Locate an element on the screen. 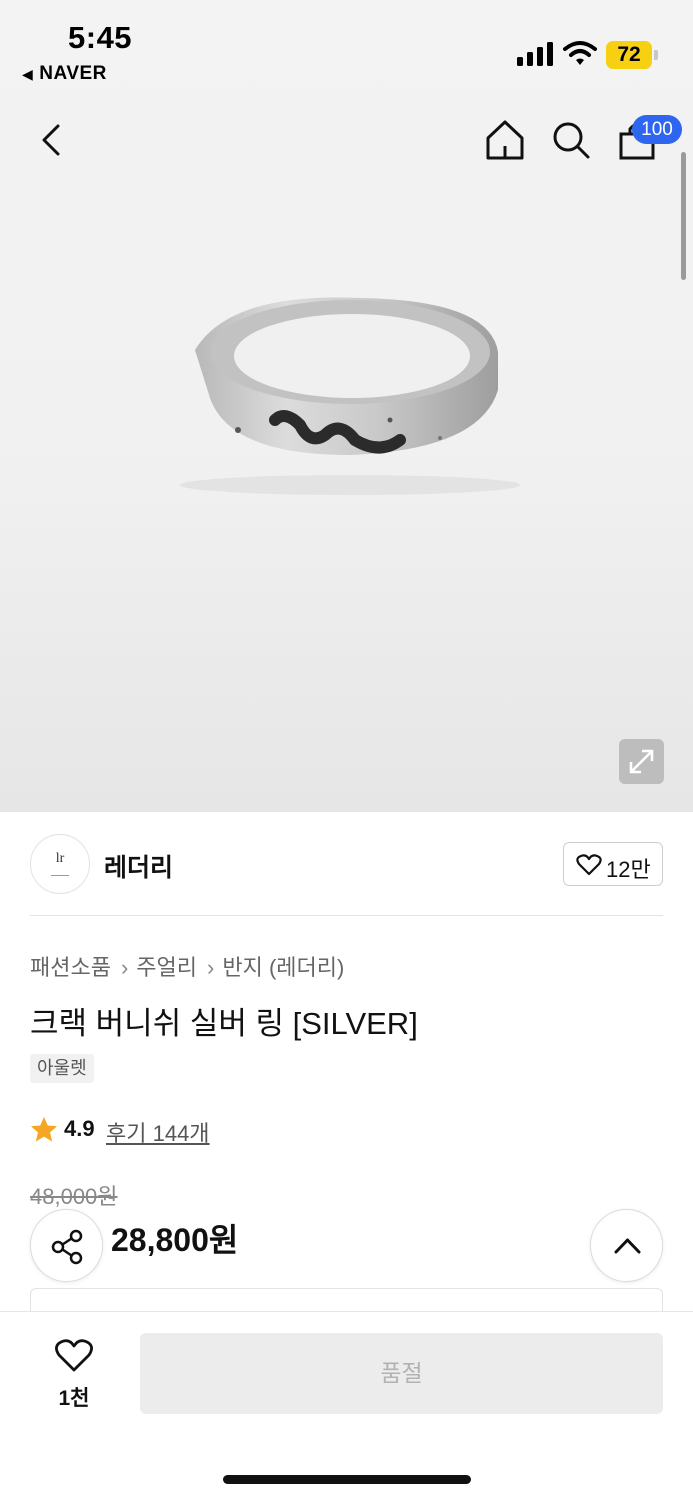 This screenshot has height=1500, width=693. chevron-left-icon is located at coordinates (54, 140).